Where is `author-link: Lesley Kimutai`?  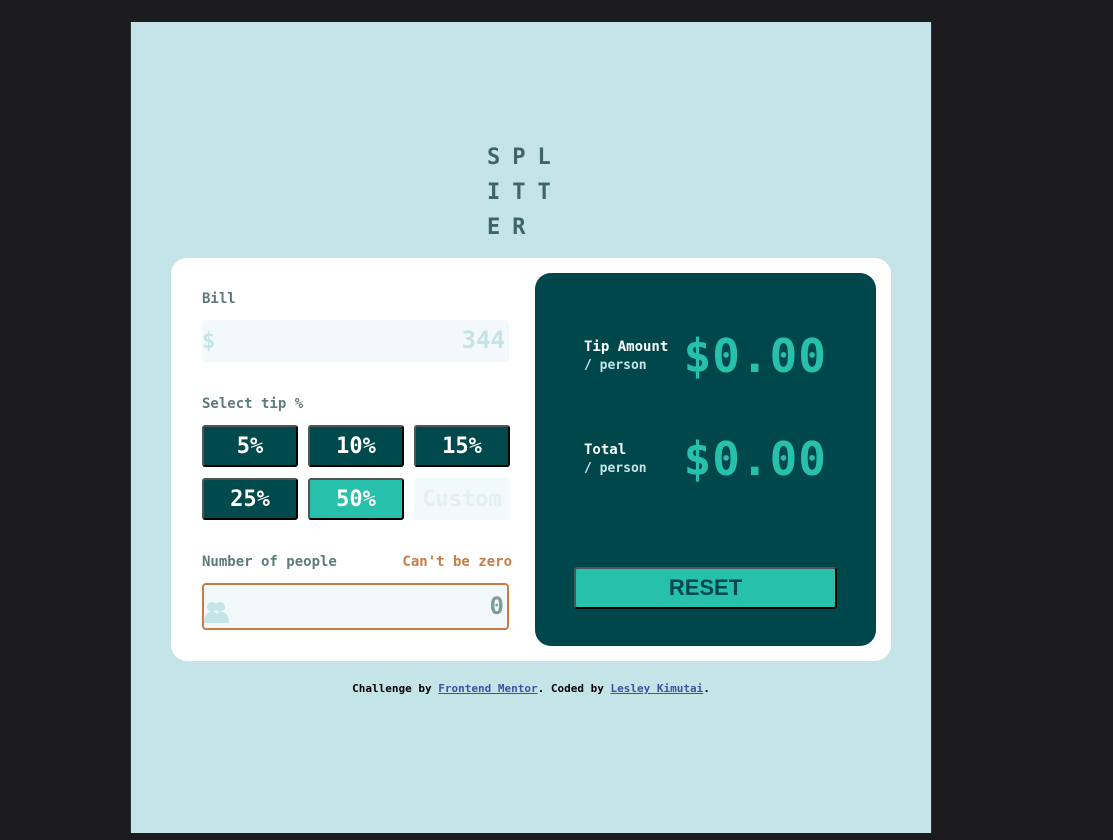 author-link: Lesley Kimutai is located at coordinates (656, 688).